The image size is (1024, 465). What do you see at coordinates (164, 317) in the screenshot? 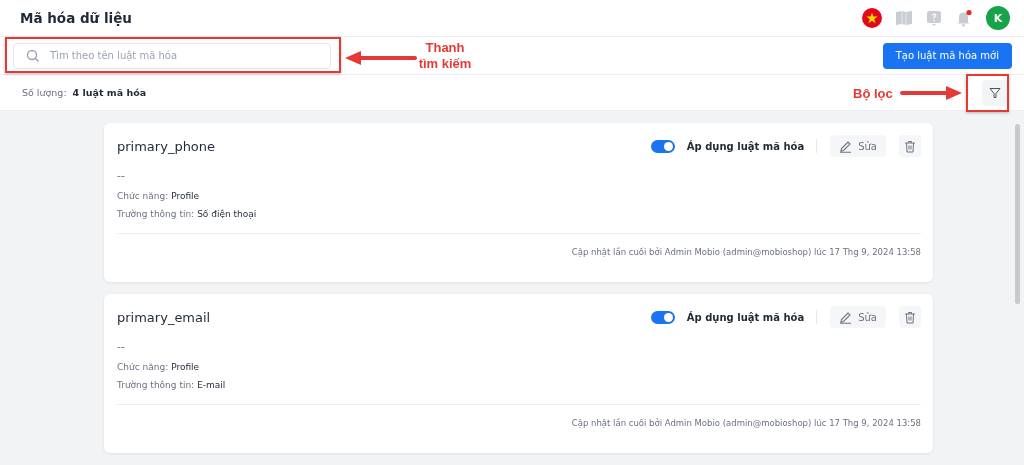
I see `rule-name: primary_email` at bounding box center [164, 317].